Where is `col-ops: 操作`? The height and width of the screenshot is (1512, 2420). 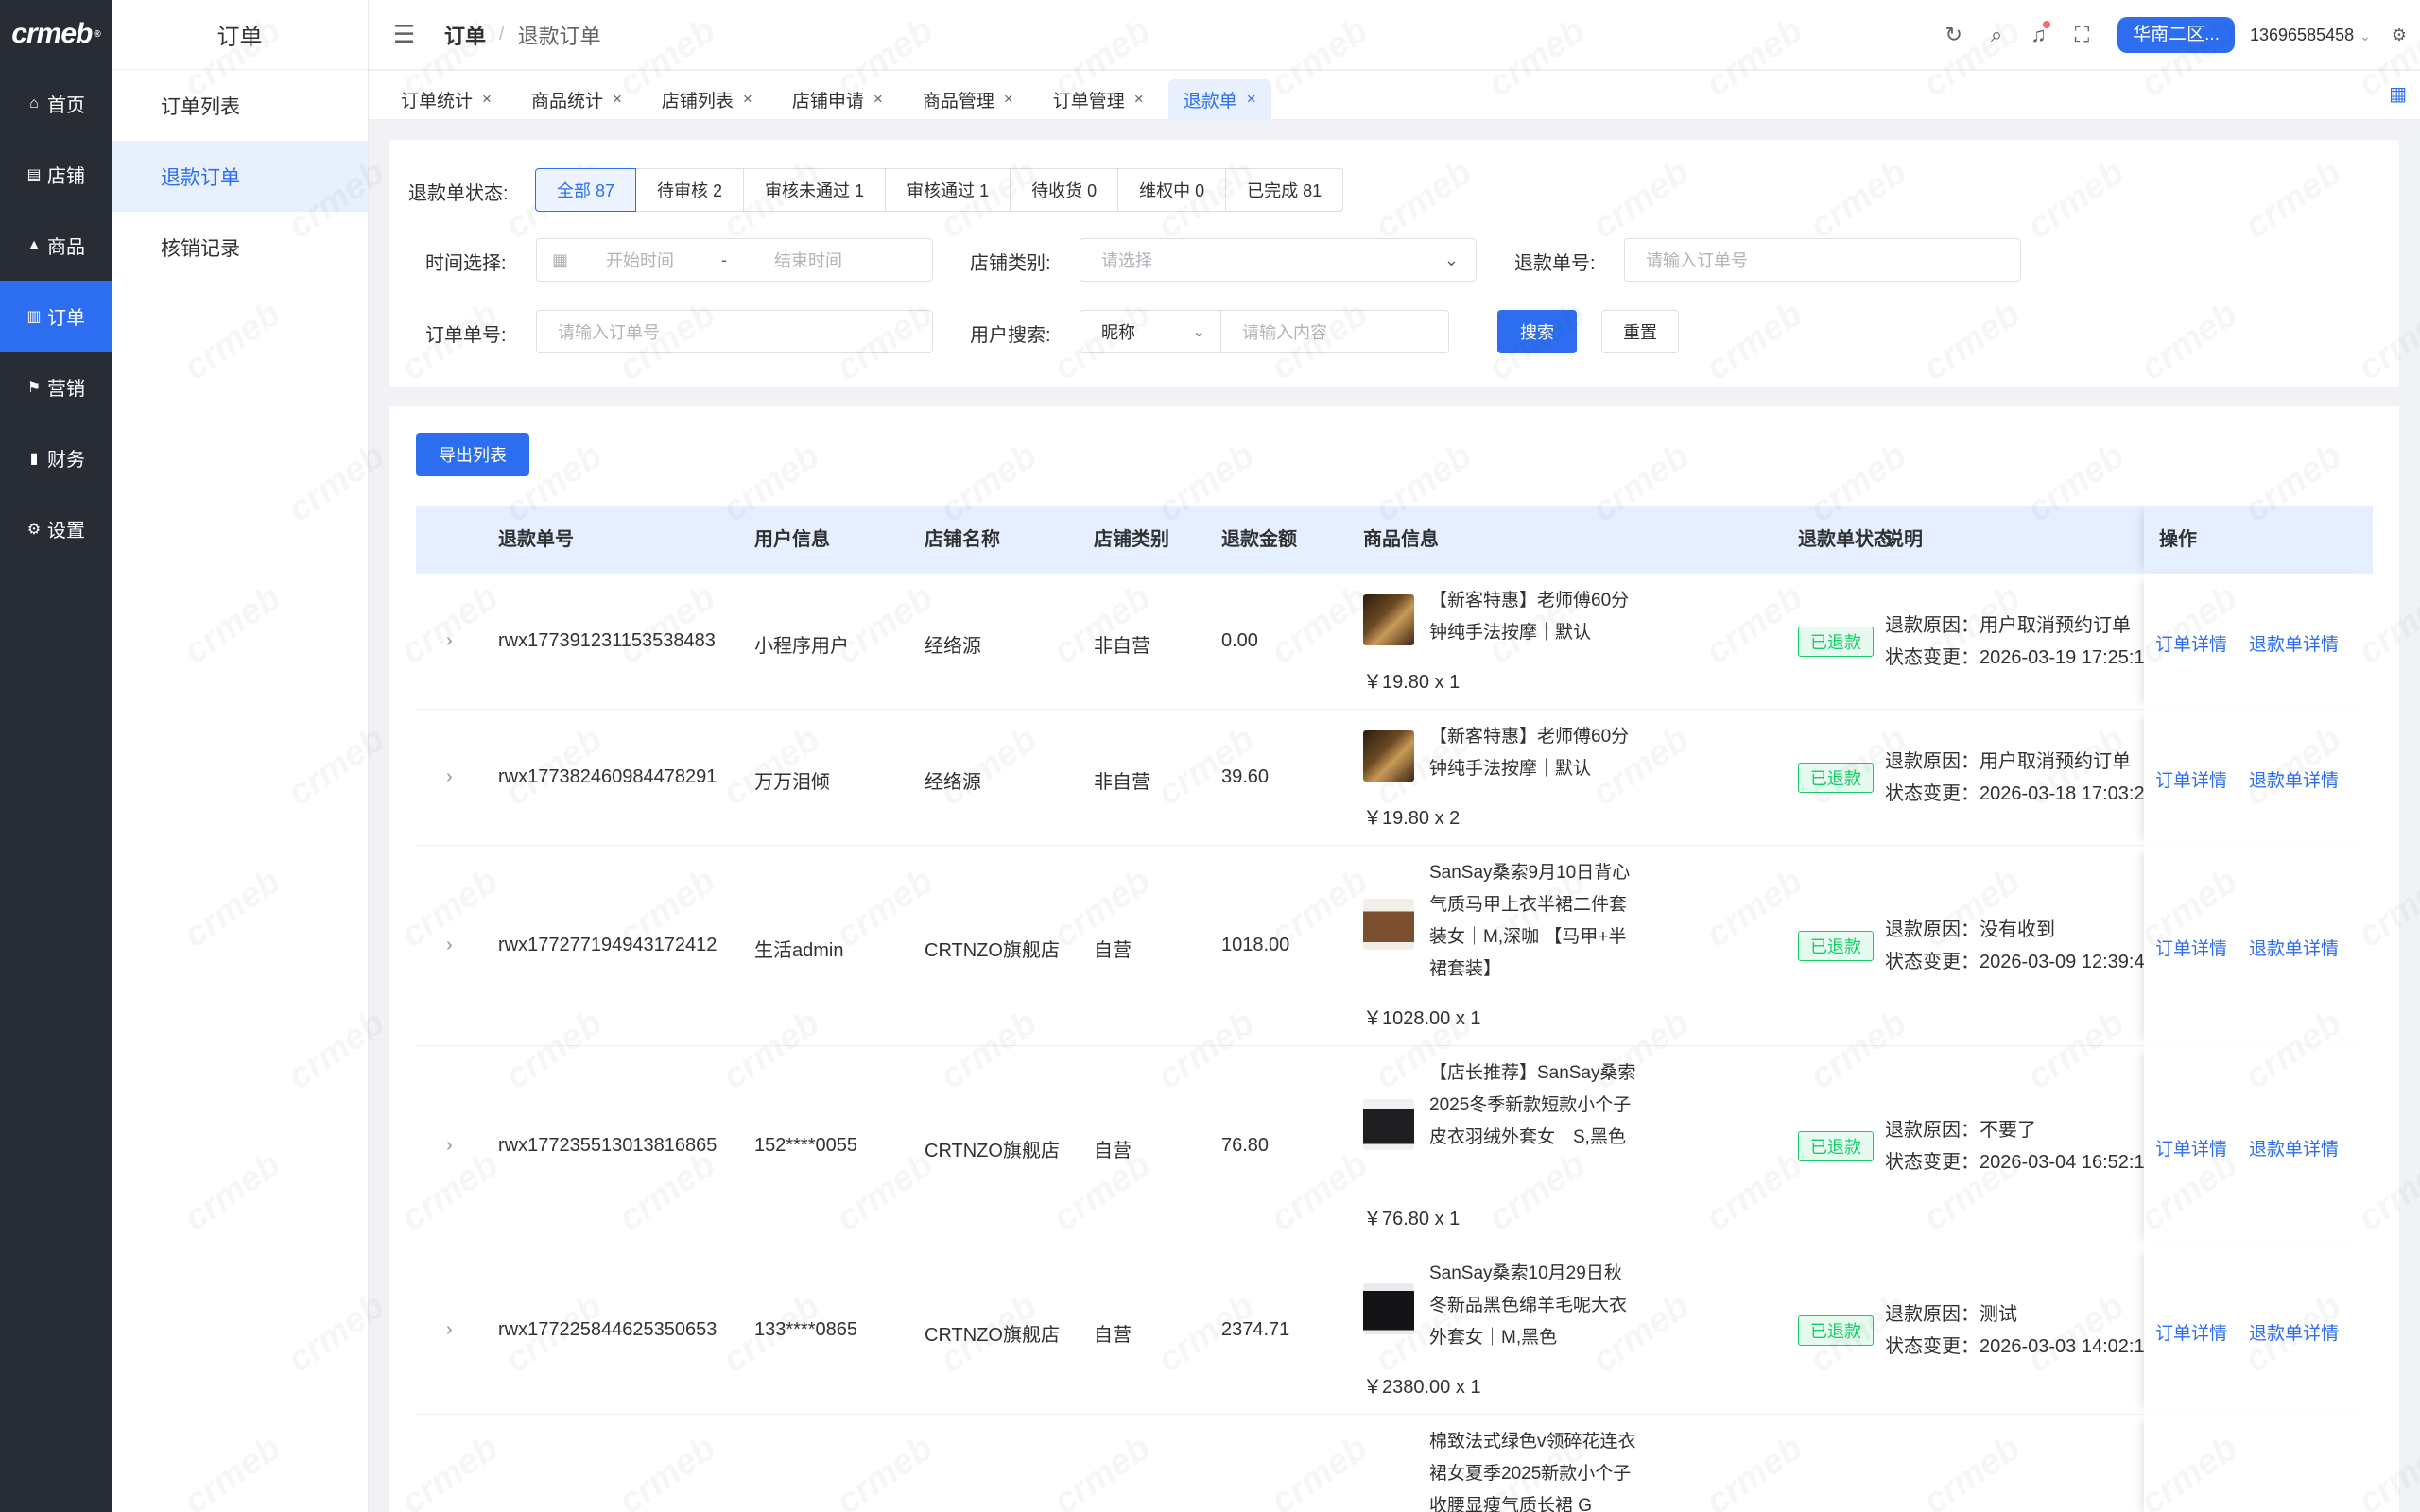
col-ops: 操作 is located at coordinates (2178, 539).